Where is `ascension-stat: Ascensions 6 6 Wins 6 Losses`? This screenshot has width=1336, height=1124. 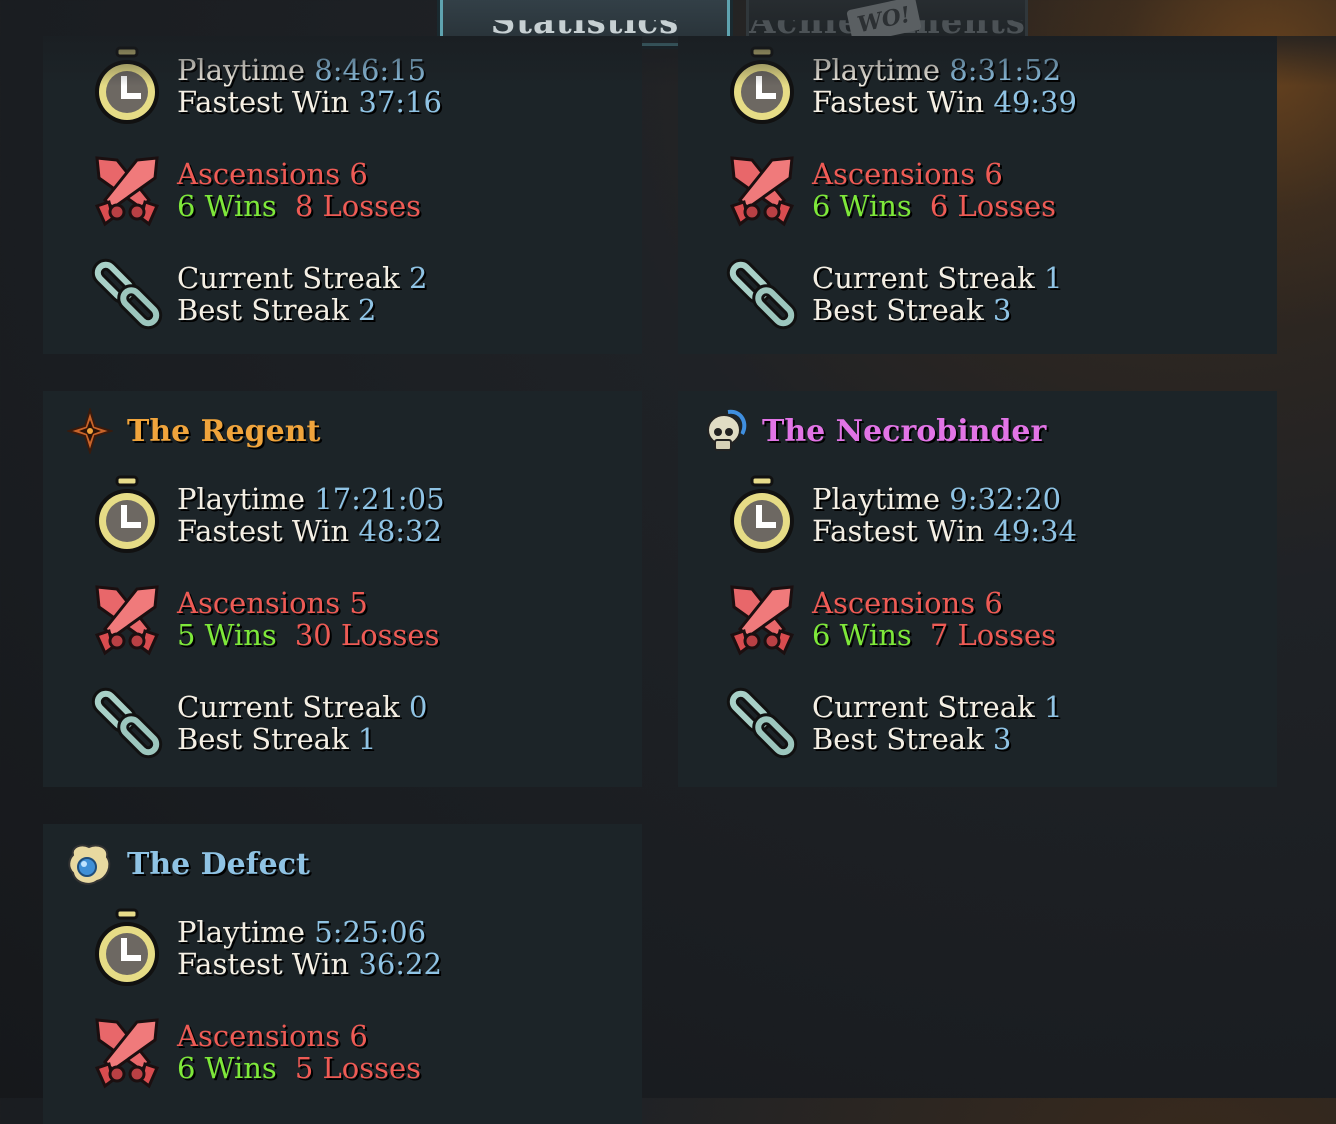 ascension-stat: Ascensions 6 6 Wins 6 Losses is located at coordinates (890, 190).